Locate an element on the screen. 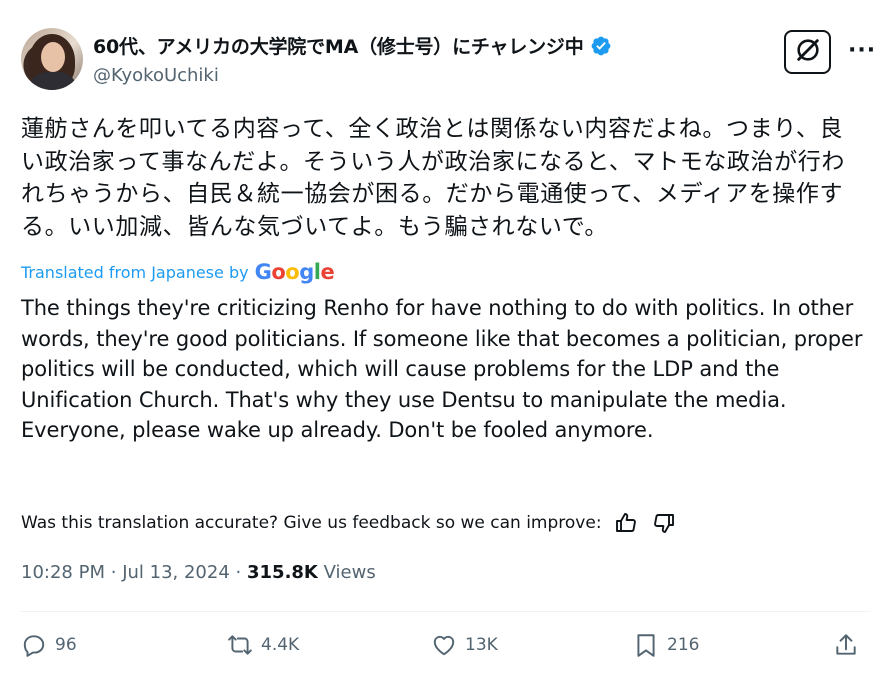  google-logo: Google is located at coordinates (294, 272).